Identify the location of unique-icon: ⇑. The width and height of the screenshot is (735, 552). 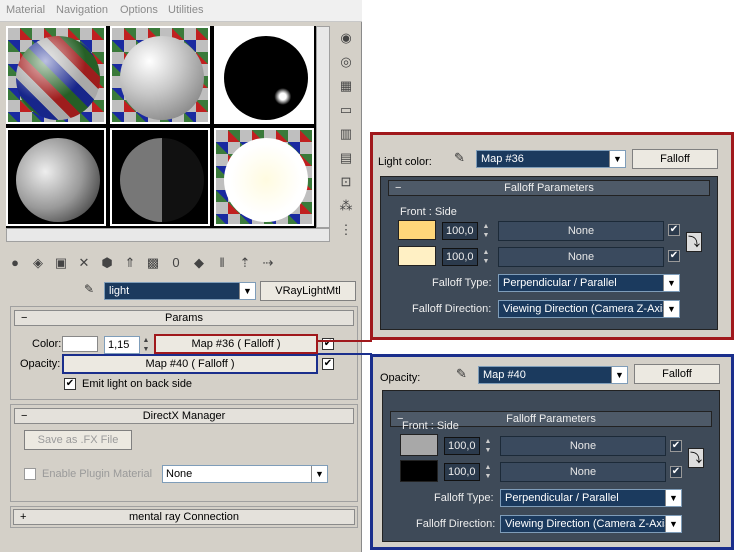
(130, 263).